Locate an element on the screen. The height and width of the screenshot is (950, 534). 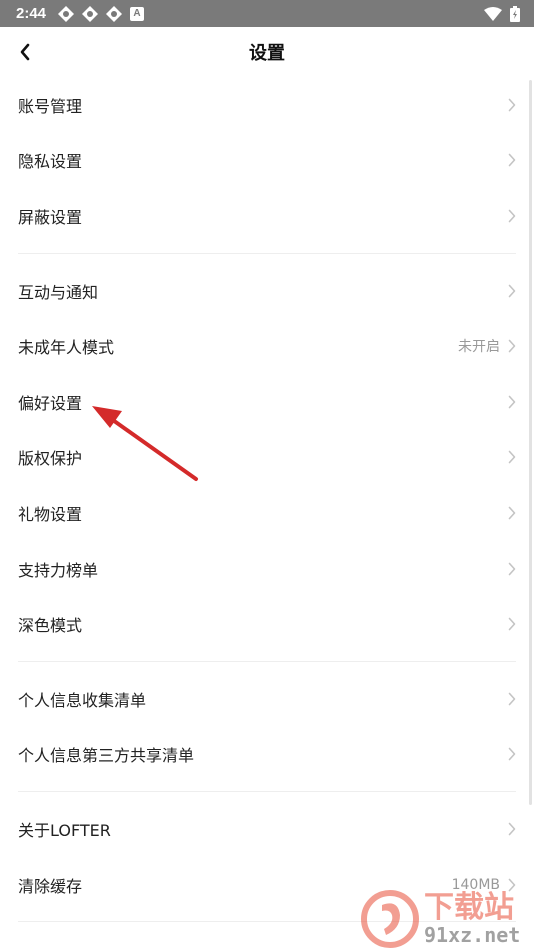
settings-row-label: 互动与通知 is located at coordinates (58, 292).